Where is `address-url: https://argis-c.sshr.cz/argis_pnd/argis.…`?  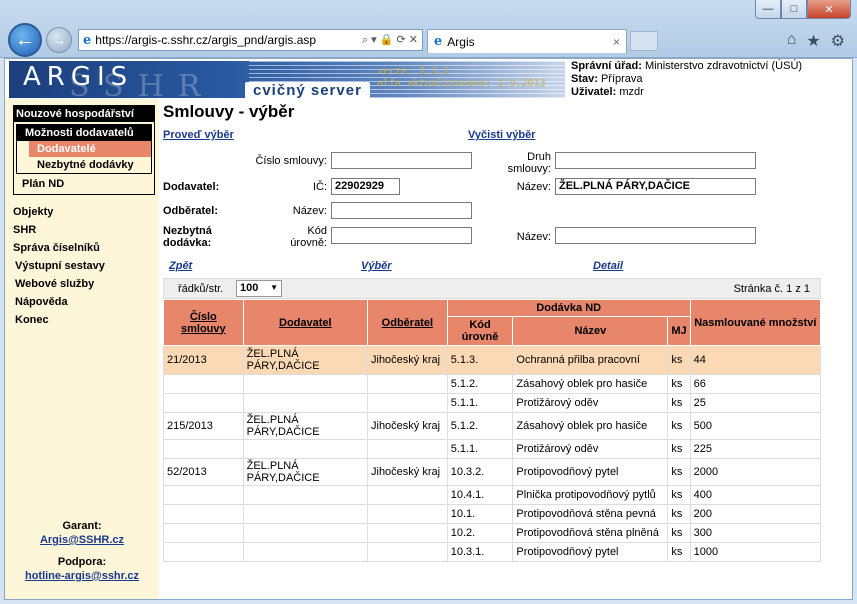 address-url: https://argis-c.sshr.cz/argis_pnd/argis.… is located at coordinates (226, 40).